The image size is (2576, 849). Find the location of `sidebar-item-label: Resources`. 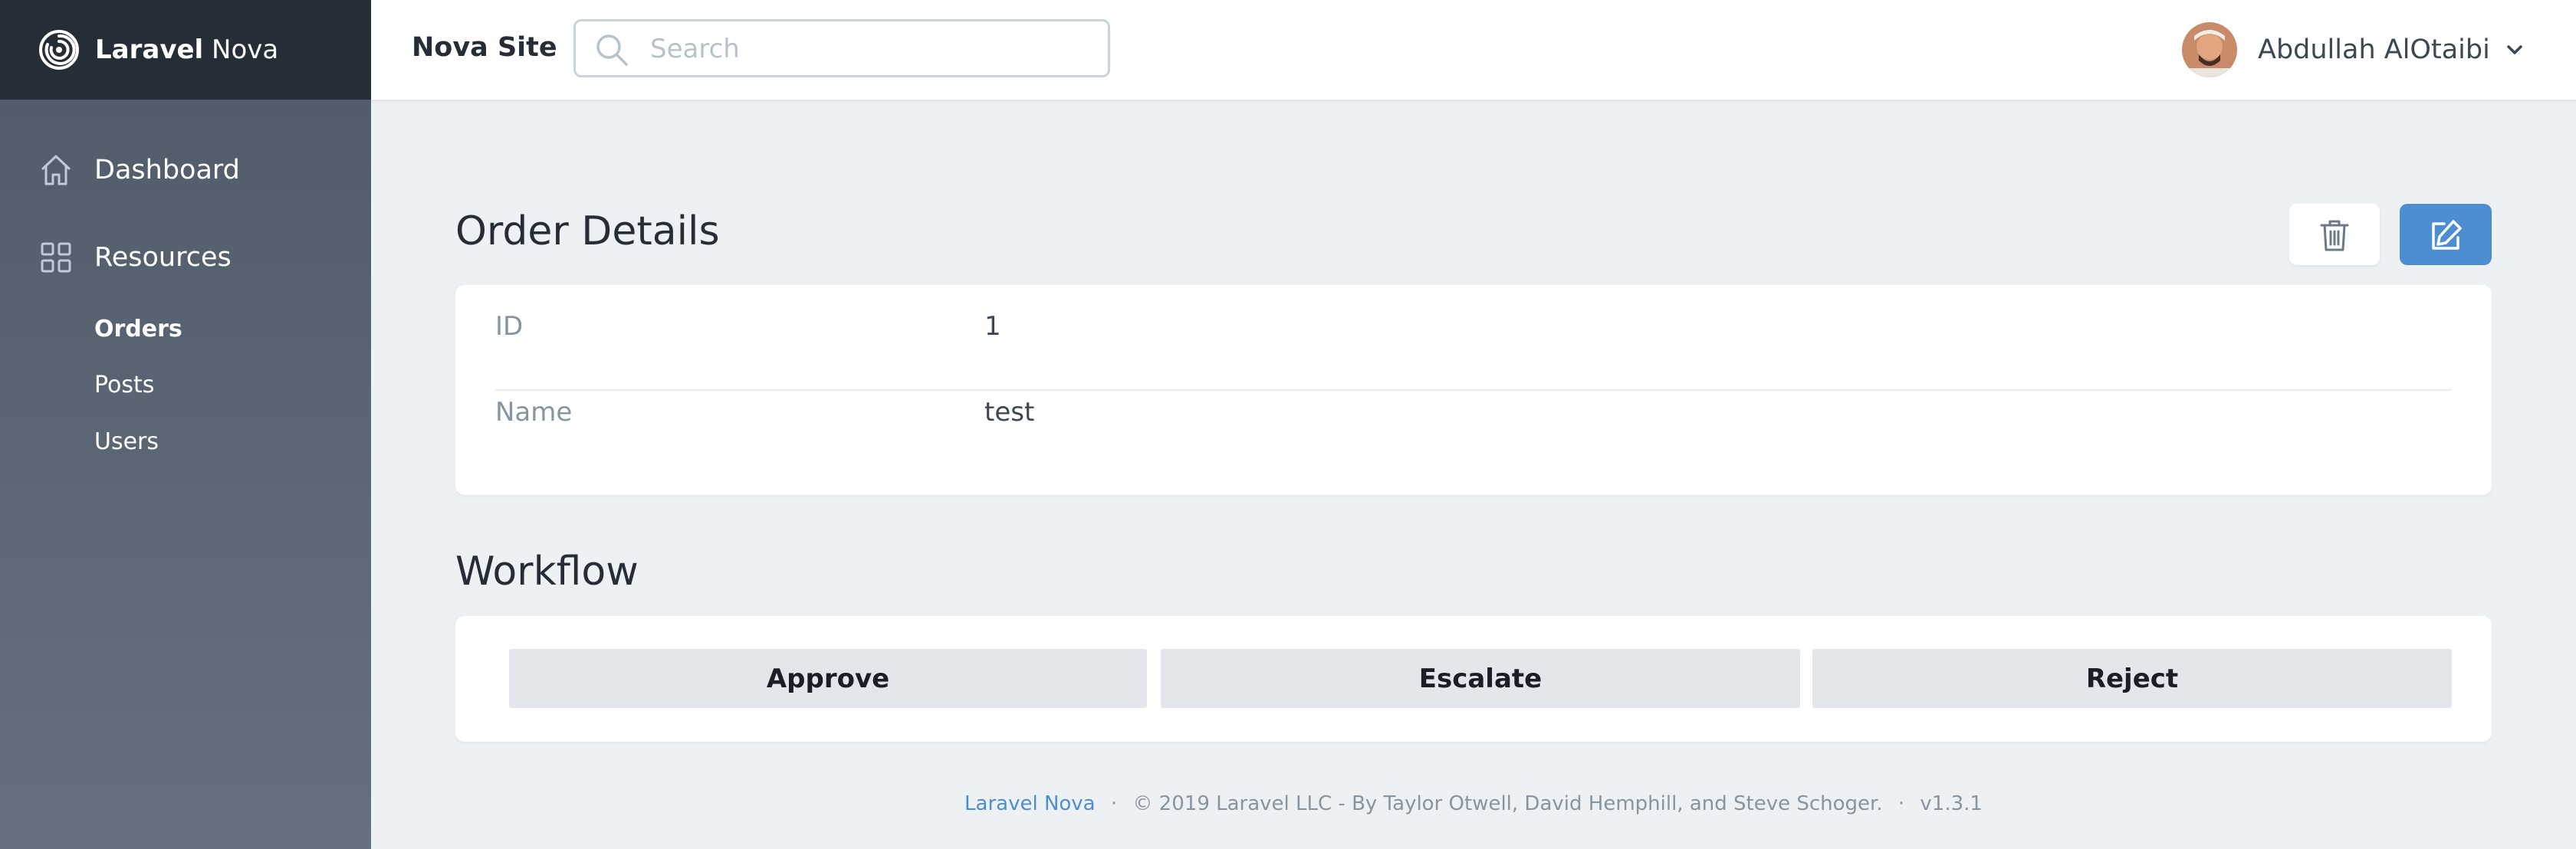

sidebar-item-label: Resources is located at coordinates (163, 257).